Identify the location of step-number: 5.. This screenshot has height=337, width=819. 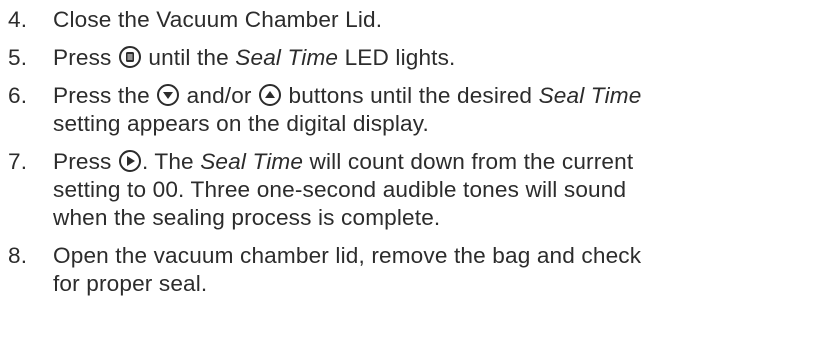
(18, 57).